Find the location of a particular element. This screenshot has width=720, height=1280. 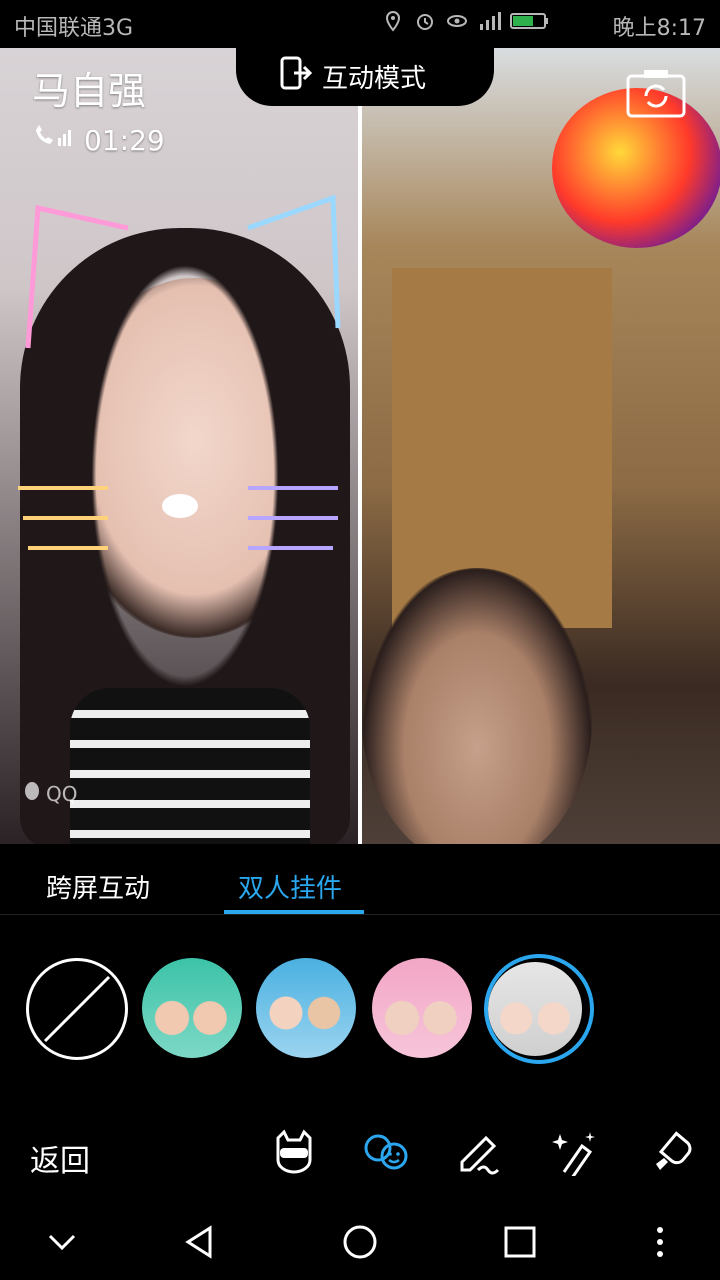

tab-double-pendant: 双人挂件 is located at coordinates (290, 886).